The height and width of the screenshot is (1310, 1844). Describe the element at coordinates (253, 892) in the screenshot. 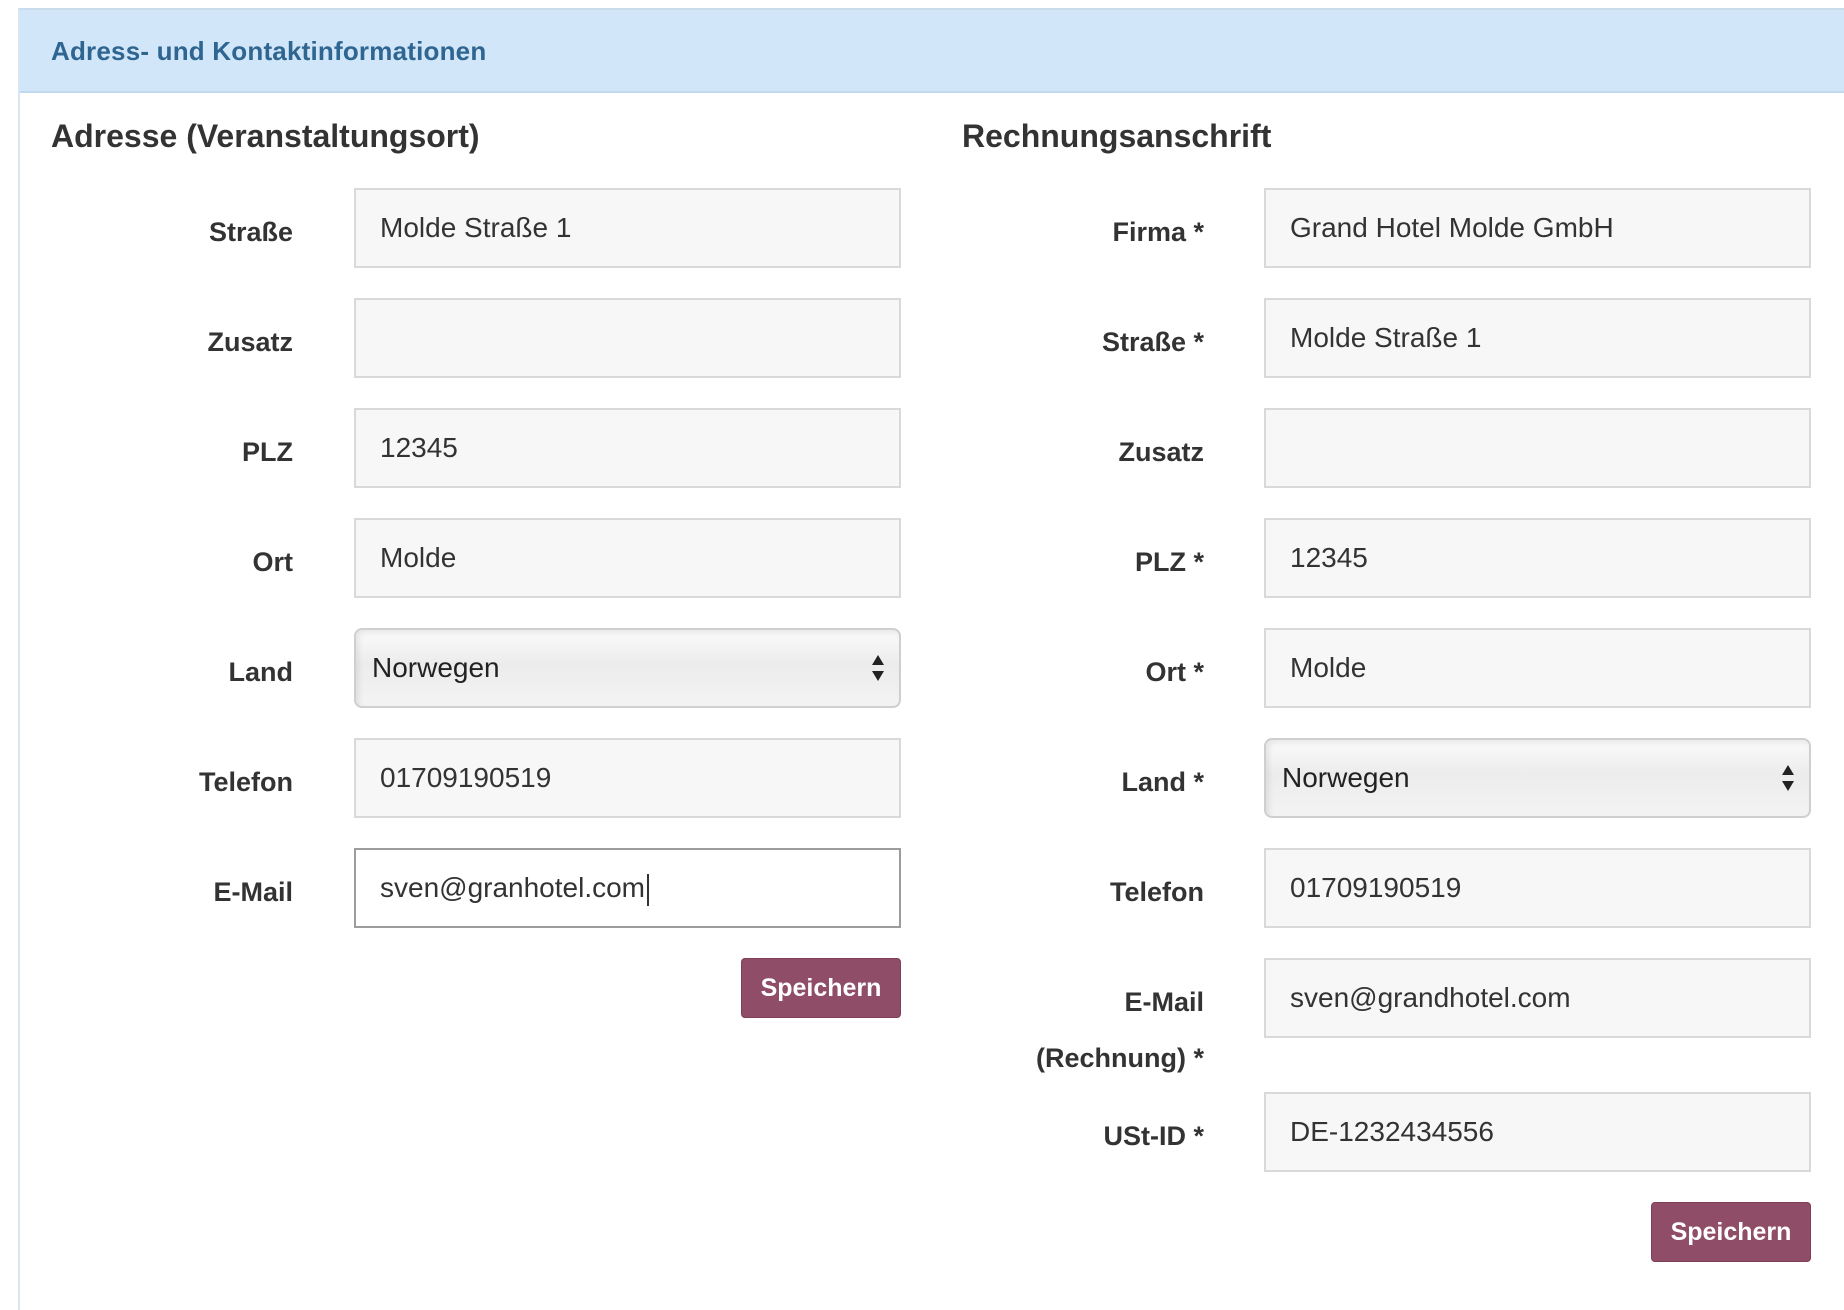

I see `venue-email-label: E-Mail` at that location.